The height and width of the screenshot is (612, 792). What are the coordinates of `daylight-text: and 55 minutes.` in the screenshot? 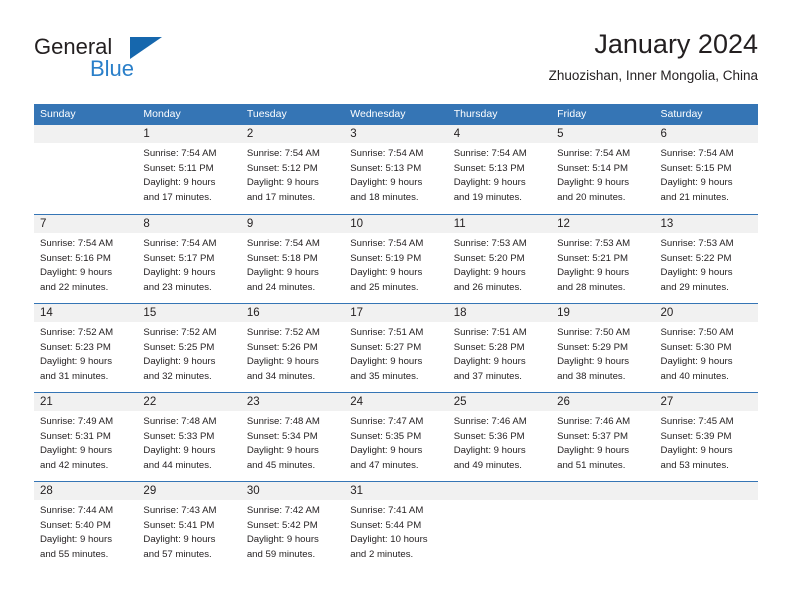 It's located at (74, 554).